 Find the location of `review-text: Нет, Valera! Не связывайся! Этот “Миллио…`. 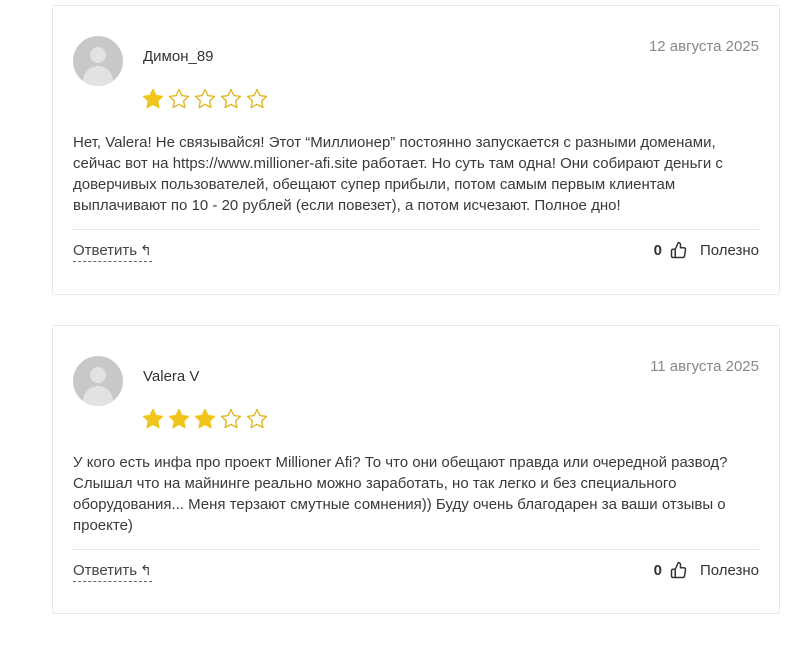

review-text: Нет, Valera! Не связывайся! Этот “Миллио… is located at coordinates (398, 174).